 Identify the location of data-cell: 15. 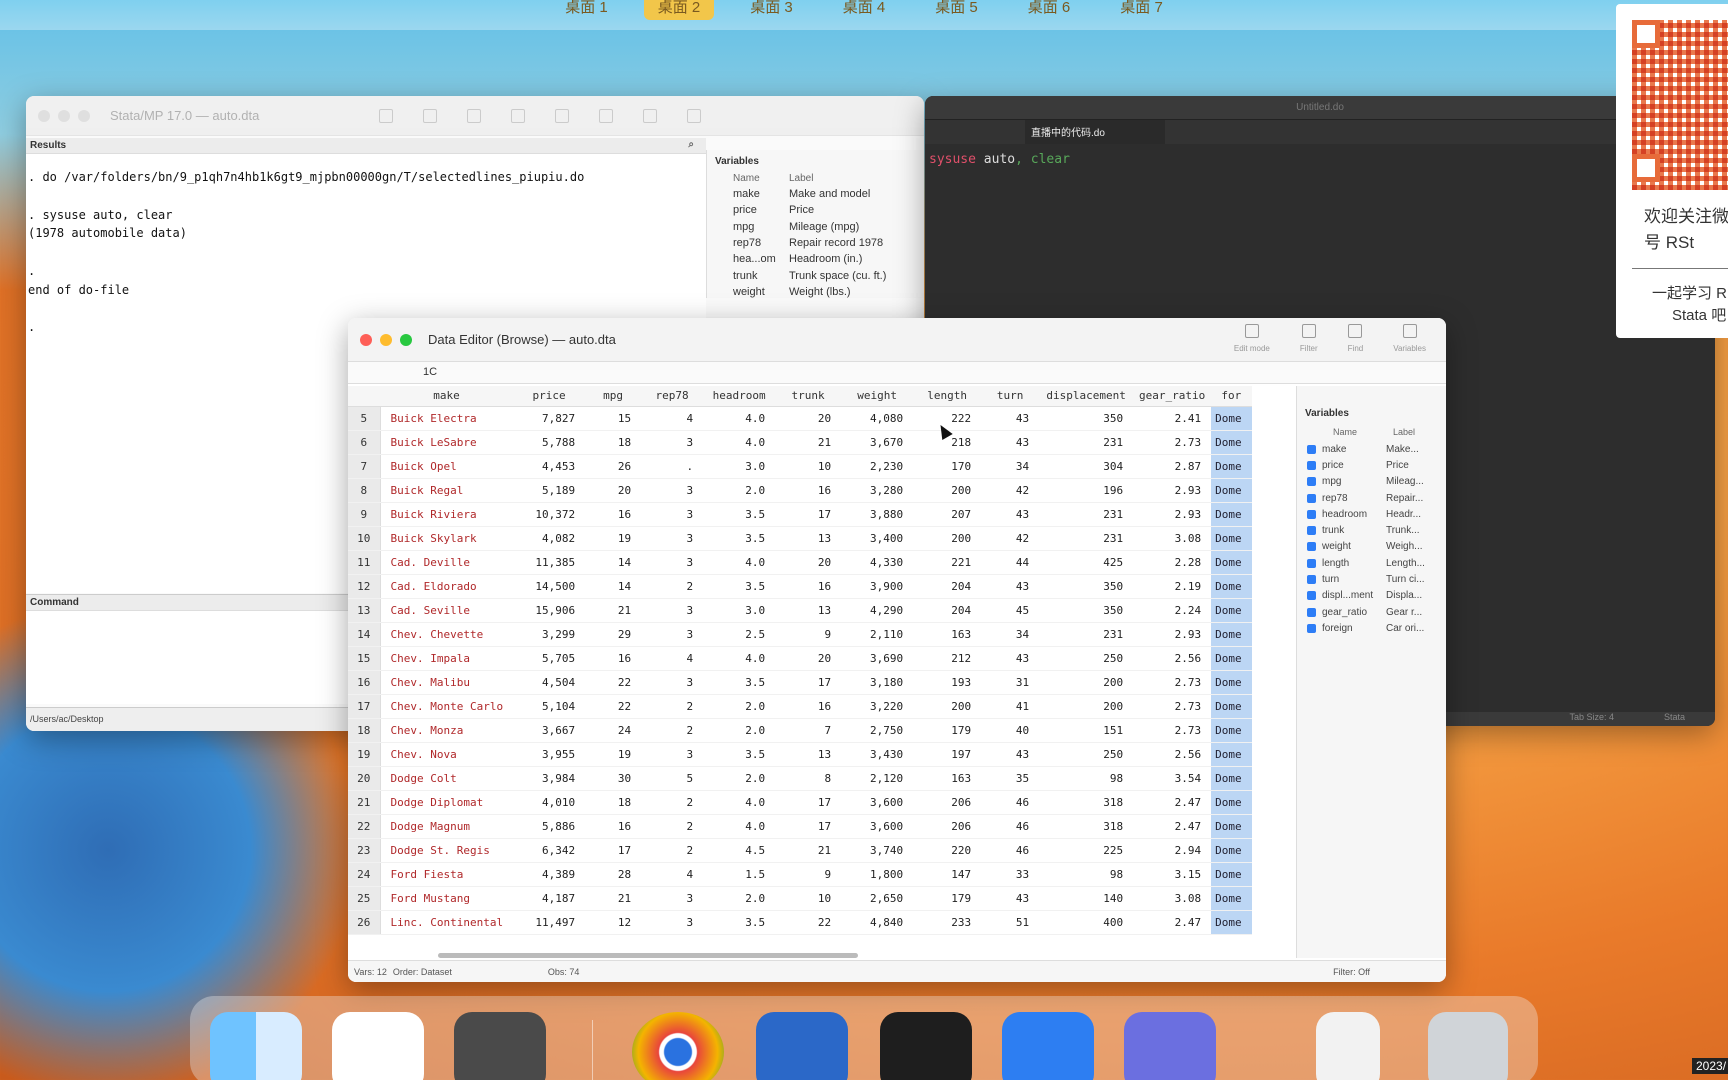
(613, 418).